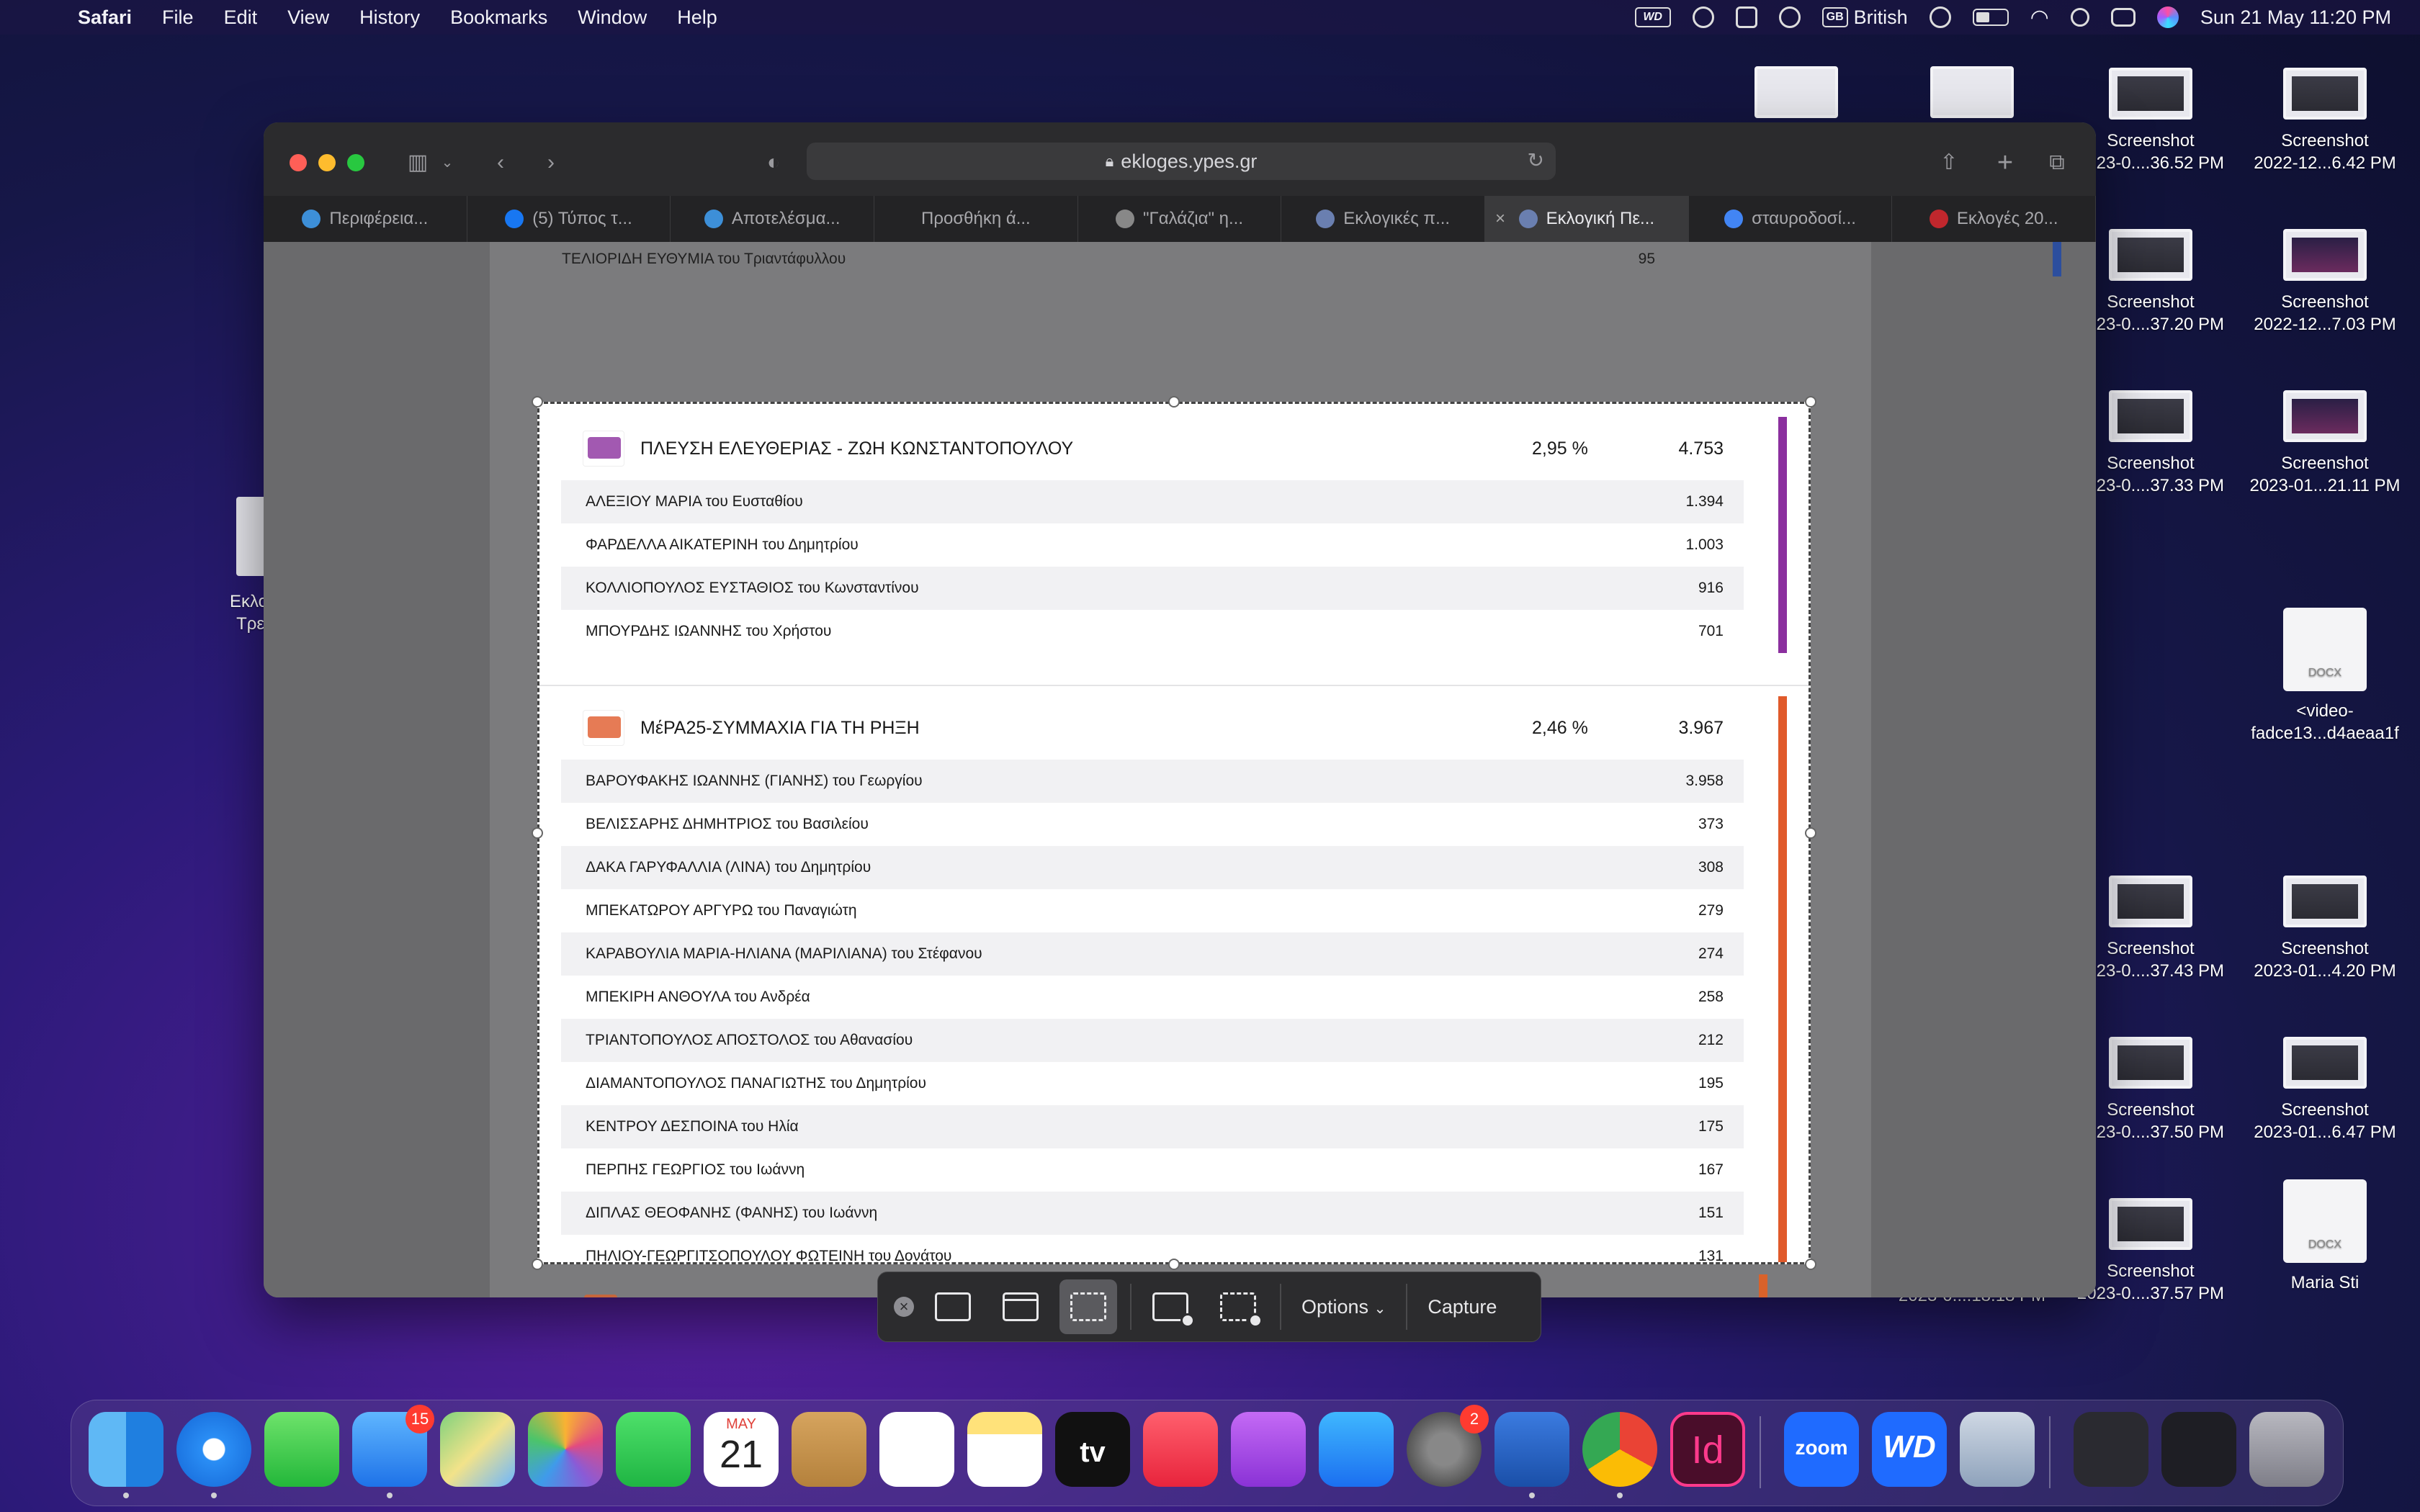 The width and height of the screenshot is (2420, 1512). Describe the element at coordinates (2324, 1090) in the screenshot. I see `desktop-file-icon: Screenshot 2023-01...6.47 PM` at that location.